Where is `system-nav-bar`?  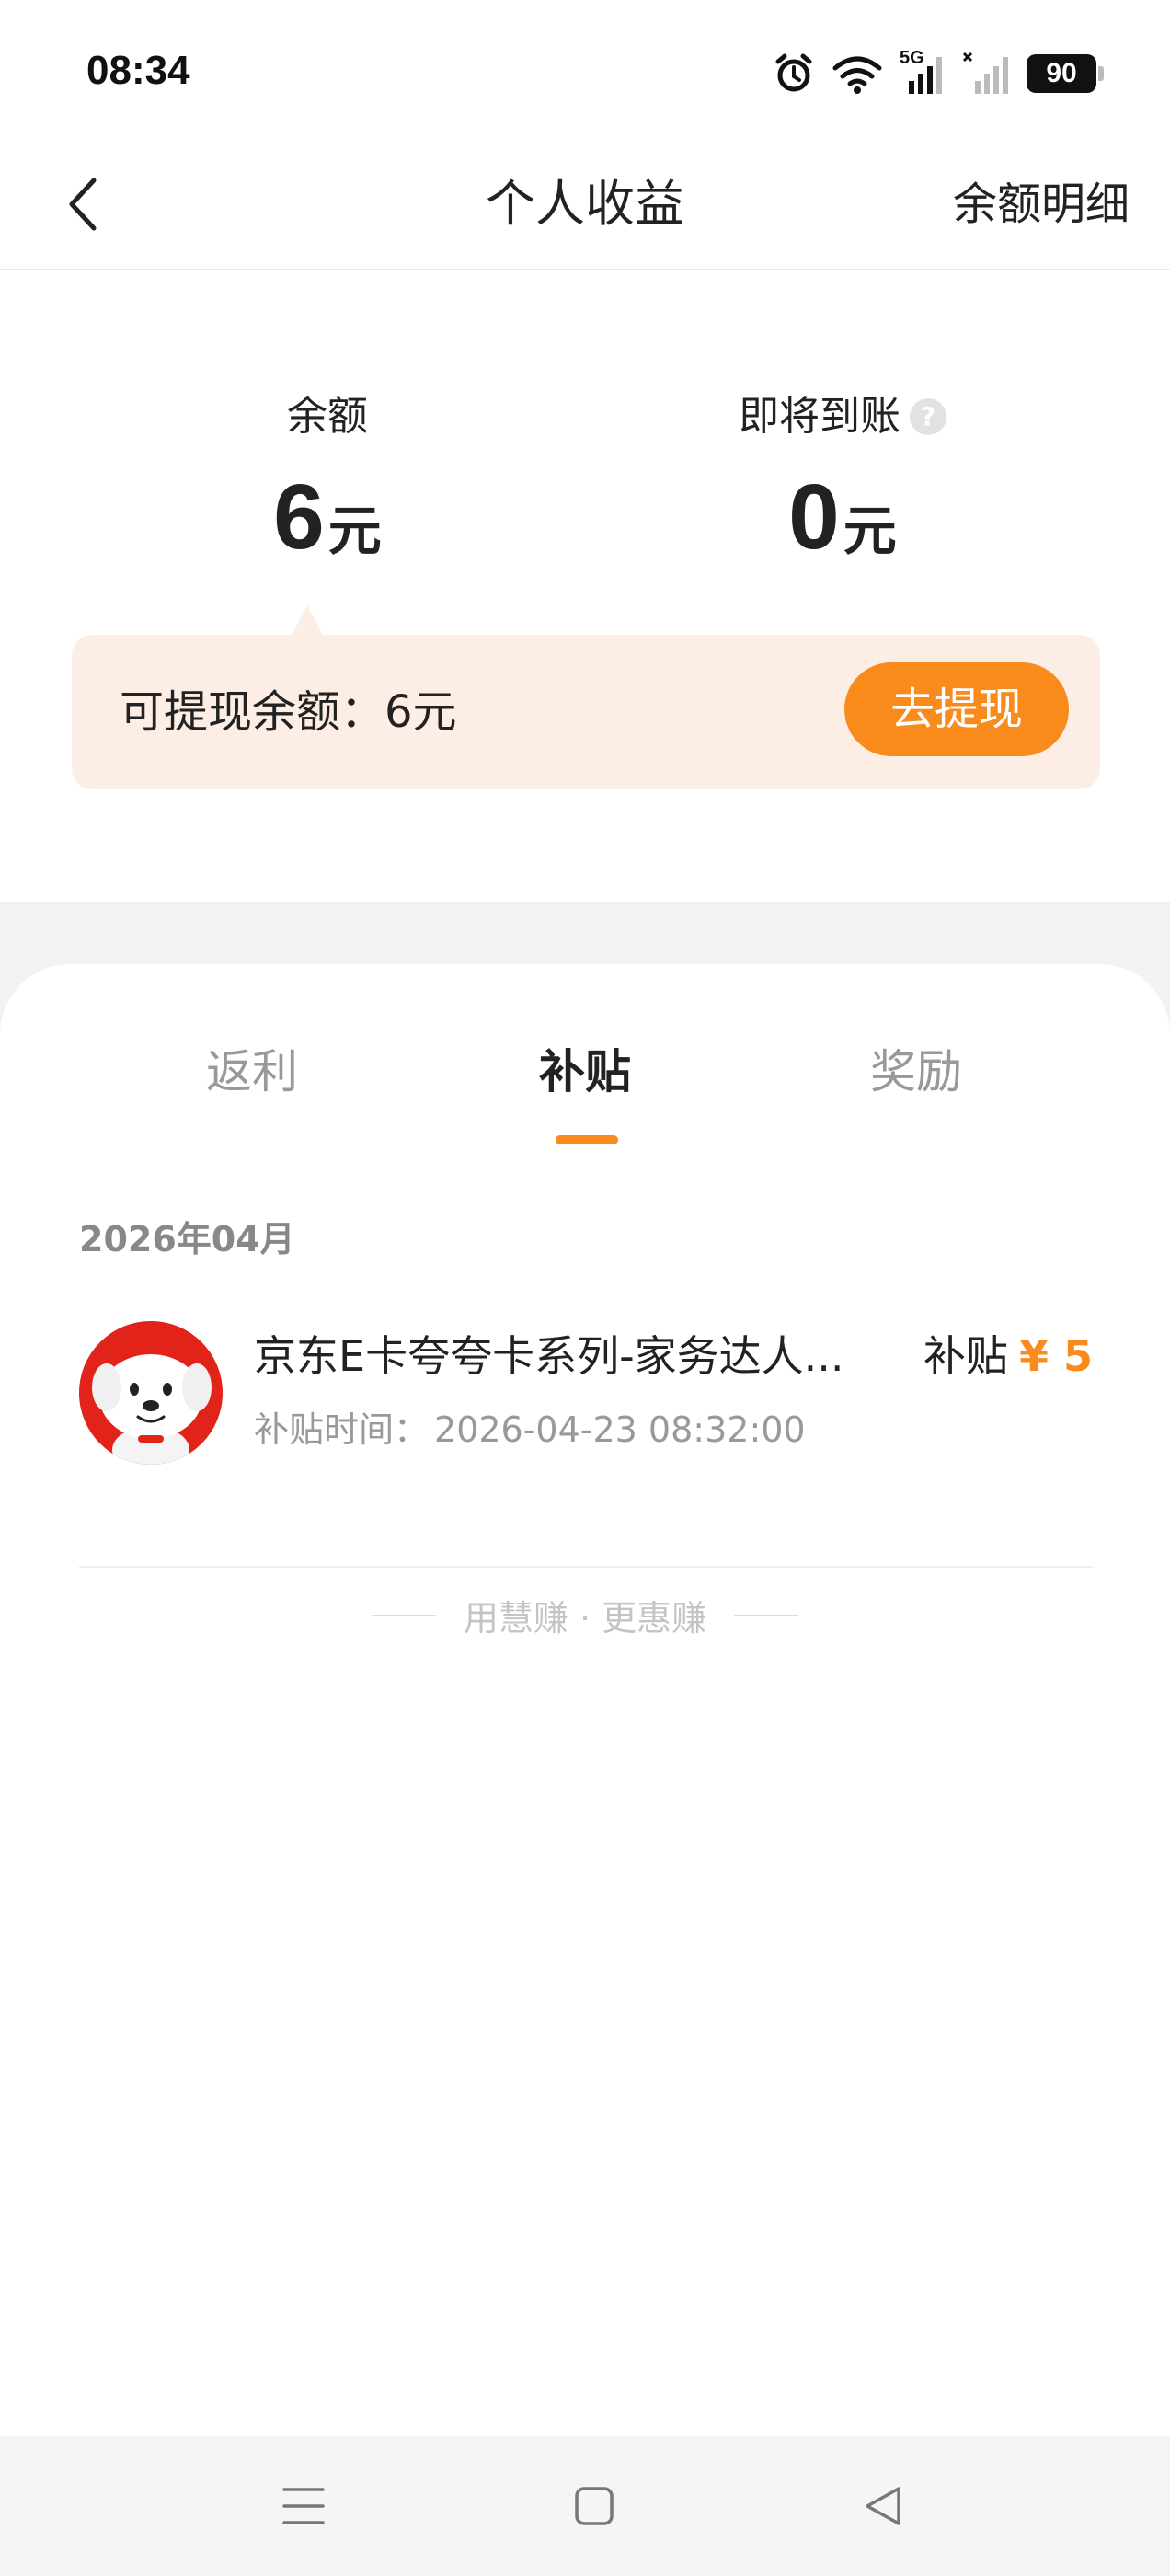 system-nav-bar is located at coordinates (585, 2506).